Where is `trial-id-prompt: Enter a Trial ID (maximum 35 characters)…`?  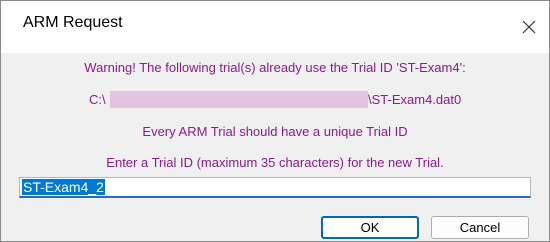
trial-id-prompt: Enter a Trial ID (maximum 35 characters)… is located at coordinates (275, 162).